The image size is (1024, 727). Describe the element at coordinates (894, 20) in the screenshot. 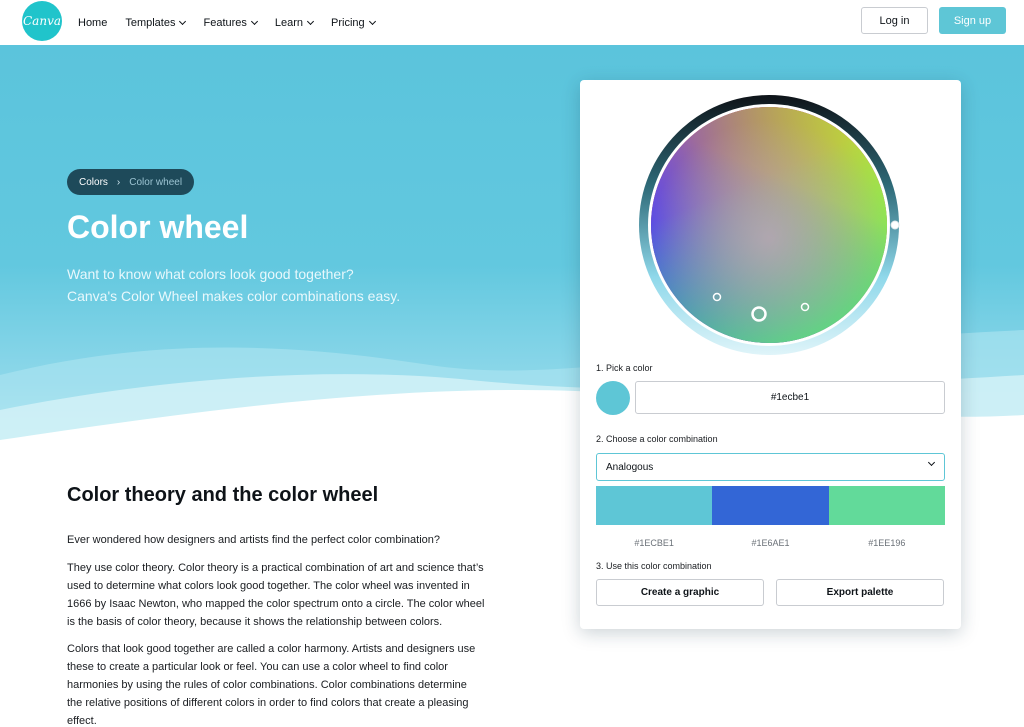

I see `login-button: Log in` at that location.